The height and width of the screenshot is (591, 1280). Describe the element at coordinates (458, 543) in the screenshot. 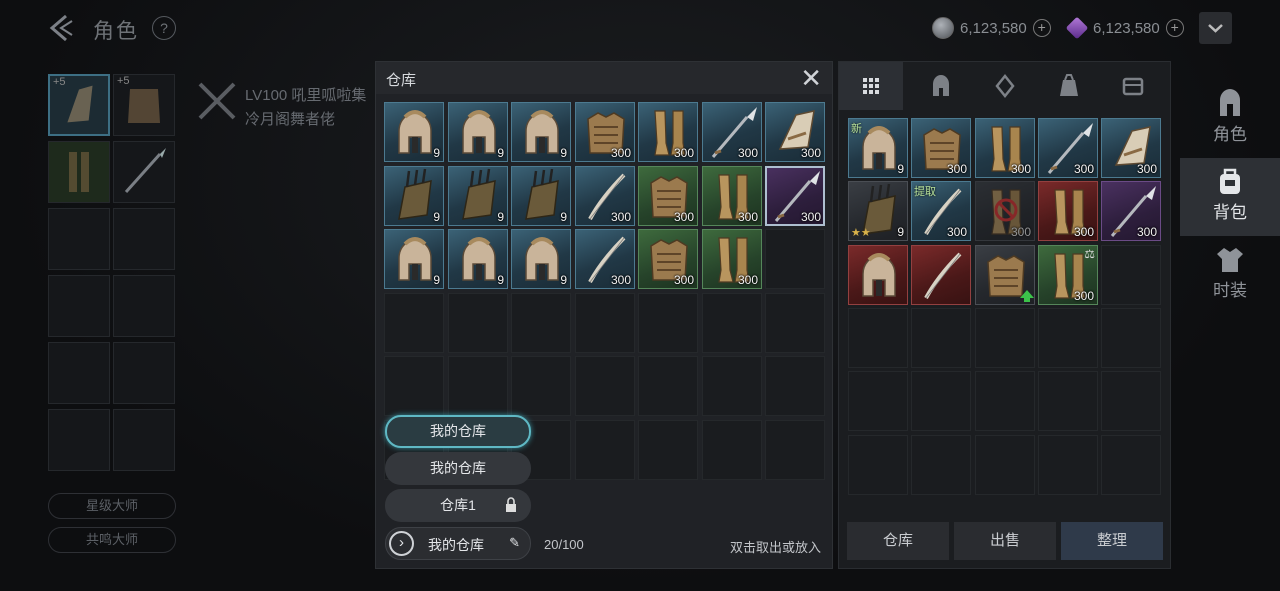

I see `warehouse-selector: › 我的仓库 ✎` at that location.